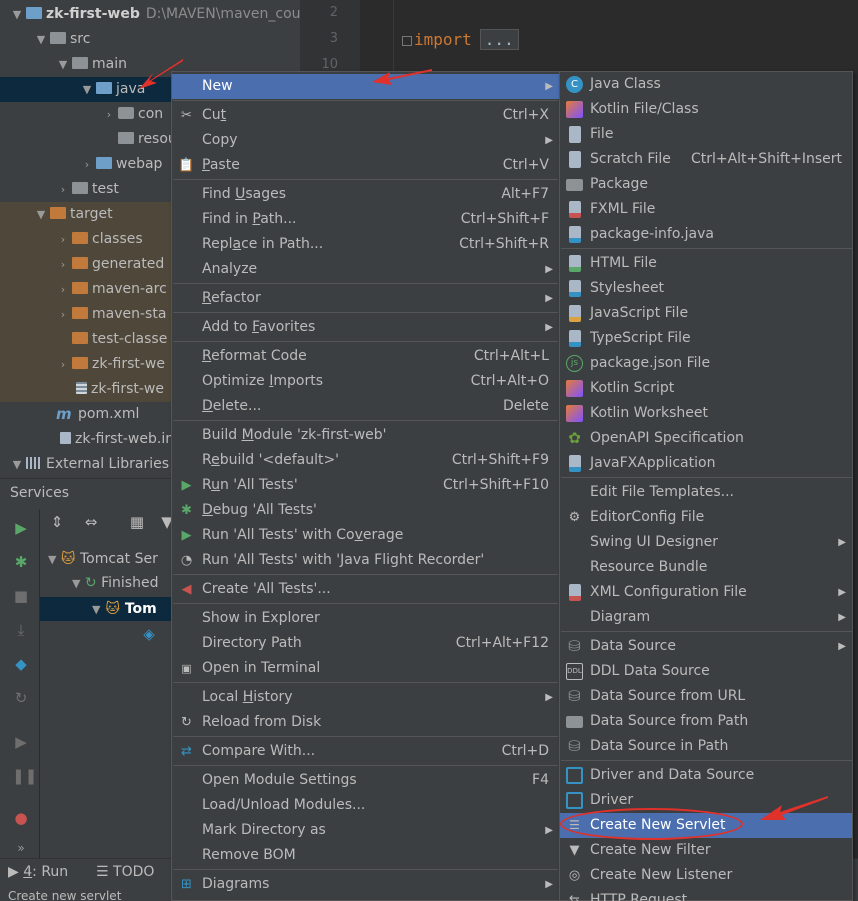 The height and width of the screenshot is (901, 858). I want to click on tree-item-label: target, so click(91, 214).